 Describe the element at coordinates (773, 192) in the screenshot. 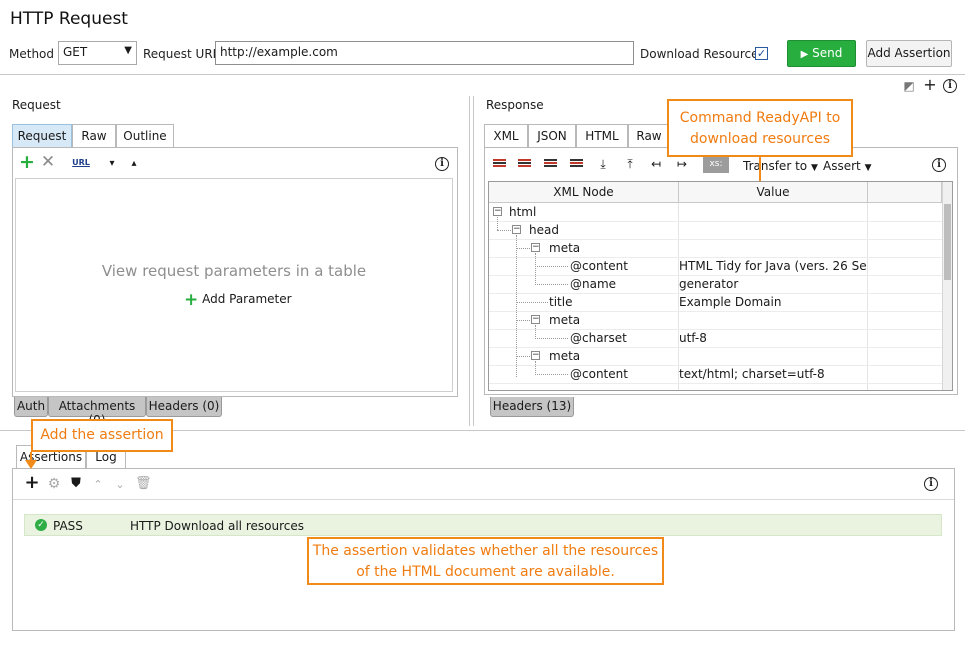

I see `column-header-value: Value` at that location.